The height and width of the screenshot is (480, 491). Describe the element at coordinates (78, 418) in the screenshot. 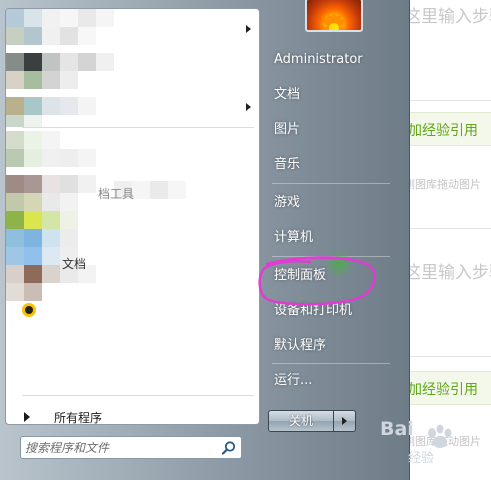

I see `all-programs-label: 所有程序` at that location.